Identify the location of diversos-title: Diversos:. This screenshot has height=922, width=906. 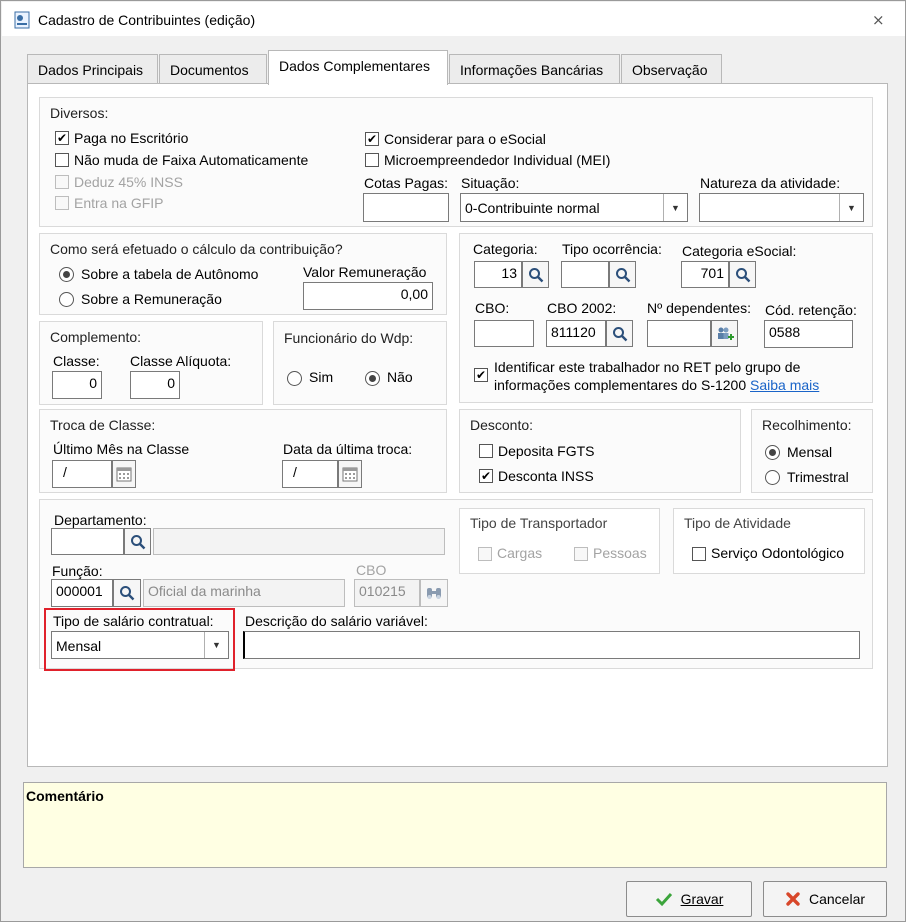
(79, 113).